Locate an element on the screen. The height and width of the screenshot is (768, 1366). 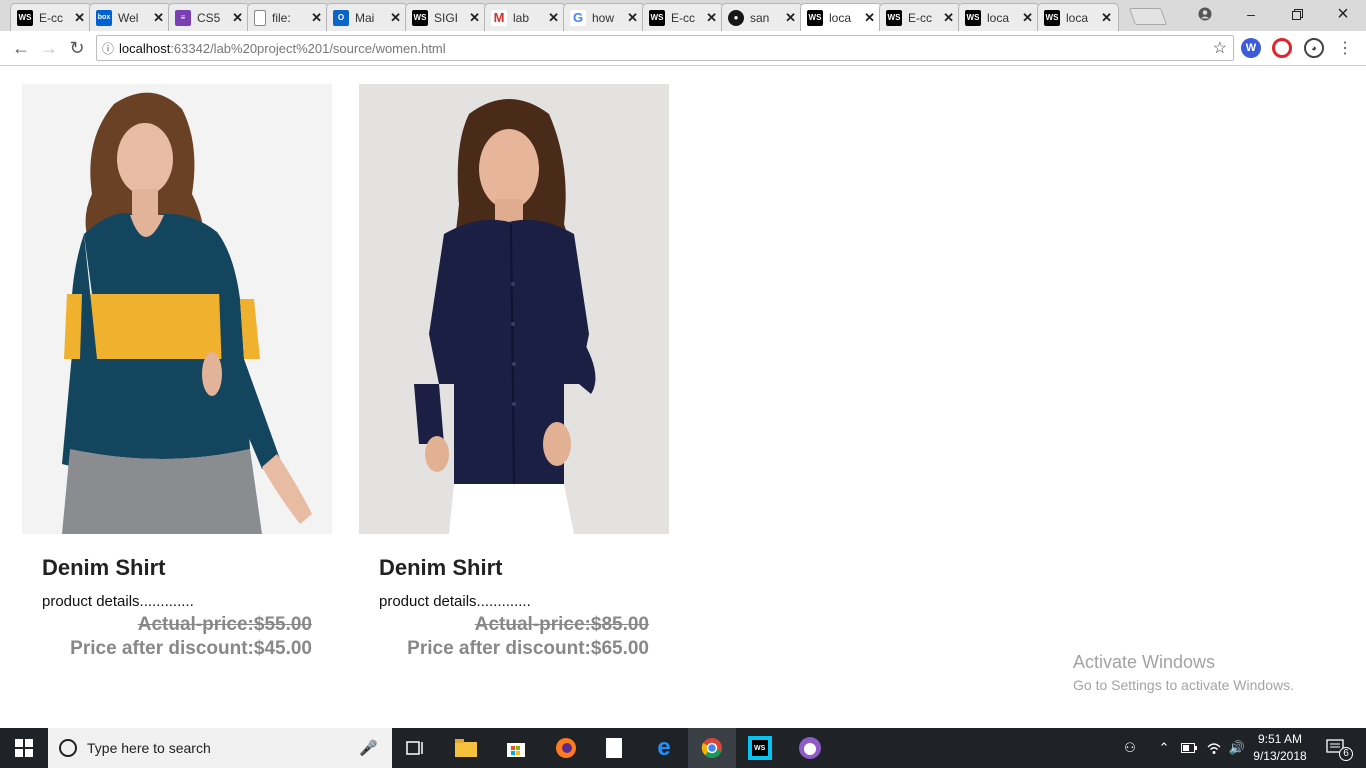
restore-button is located at coordinates (1297, 14).